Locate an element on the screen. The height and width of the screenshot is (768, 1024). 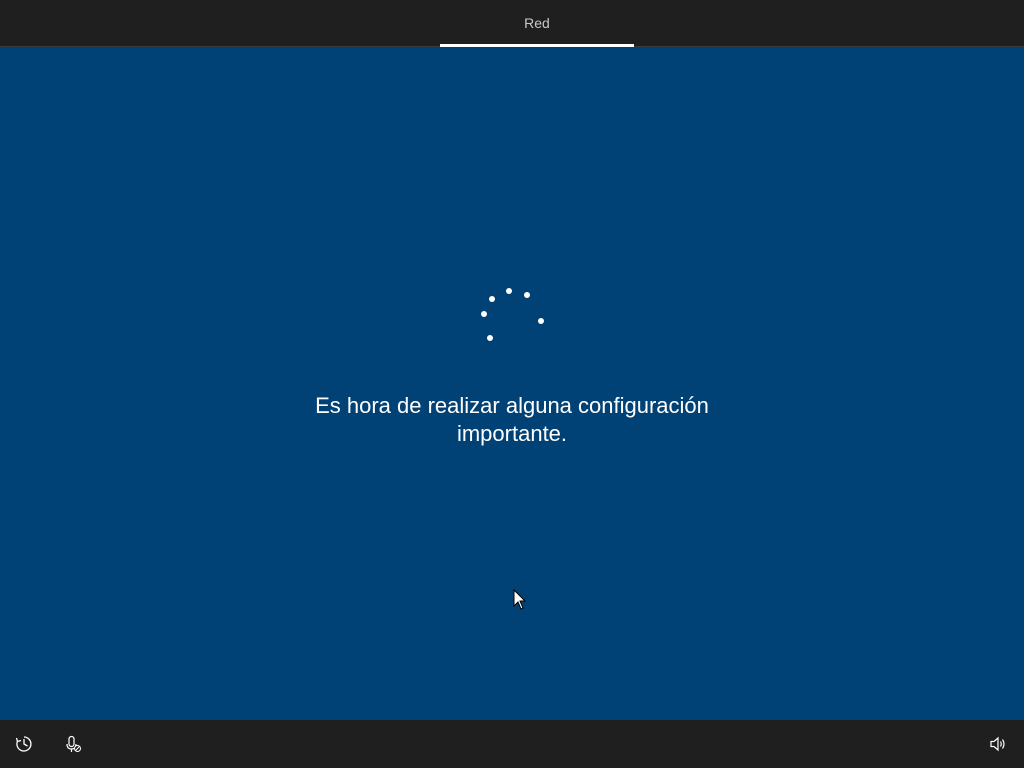
volume-icon is located at coordinates (998, 744).